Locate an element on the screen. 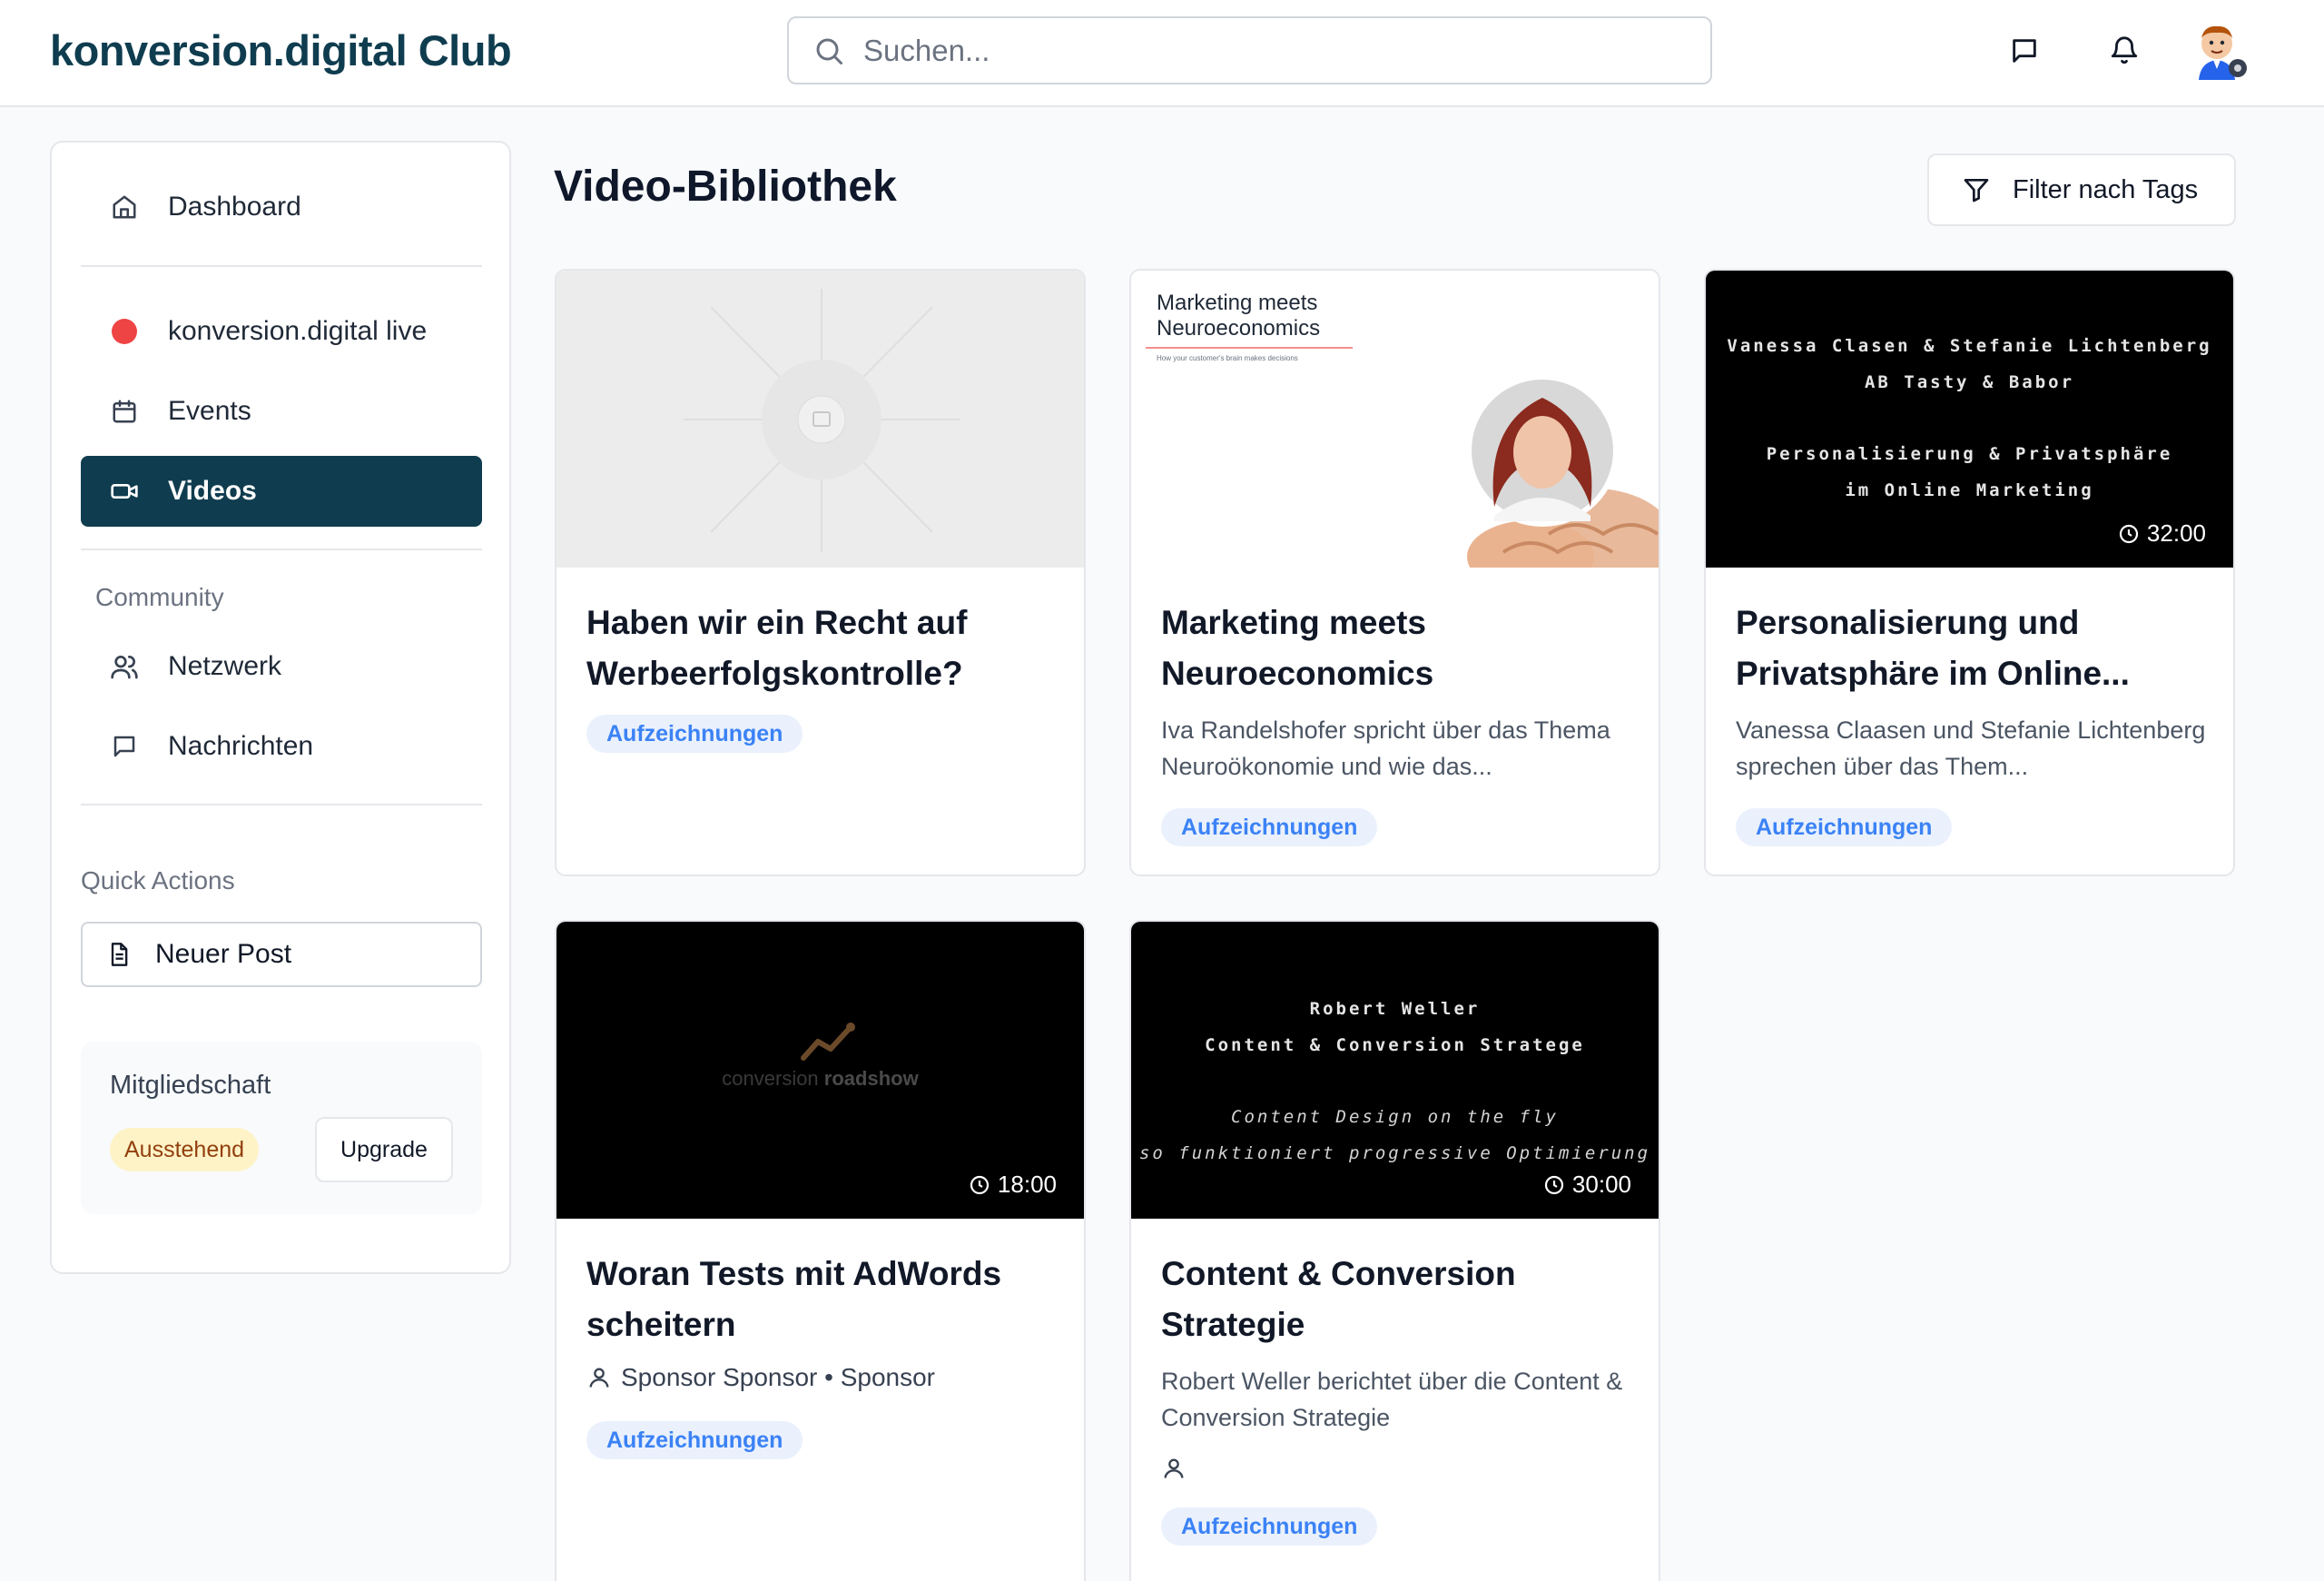 This screenshot has height=1581, width=2324. document-icon is located at coordinates (119, 955).